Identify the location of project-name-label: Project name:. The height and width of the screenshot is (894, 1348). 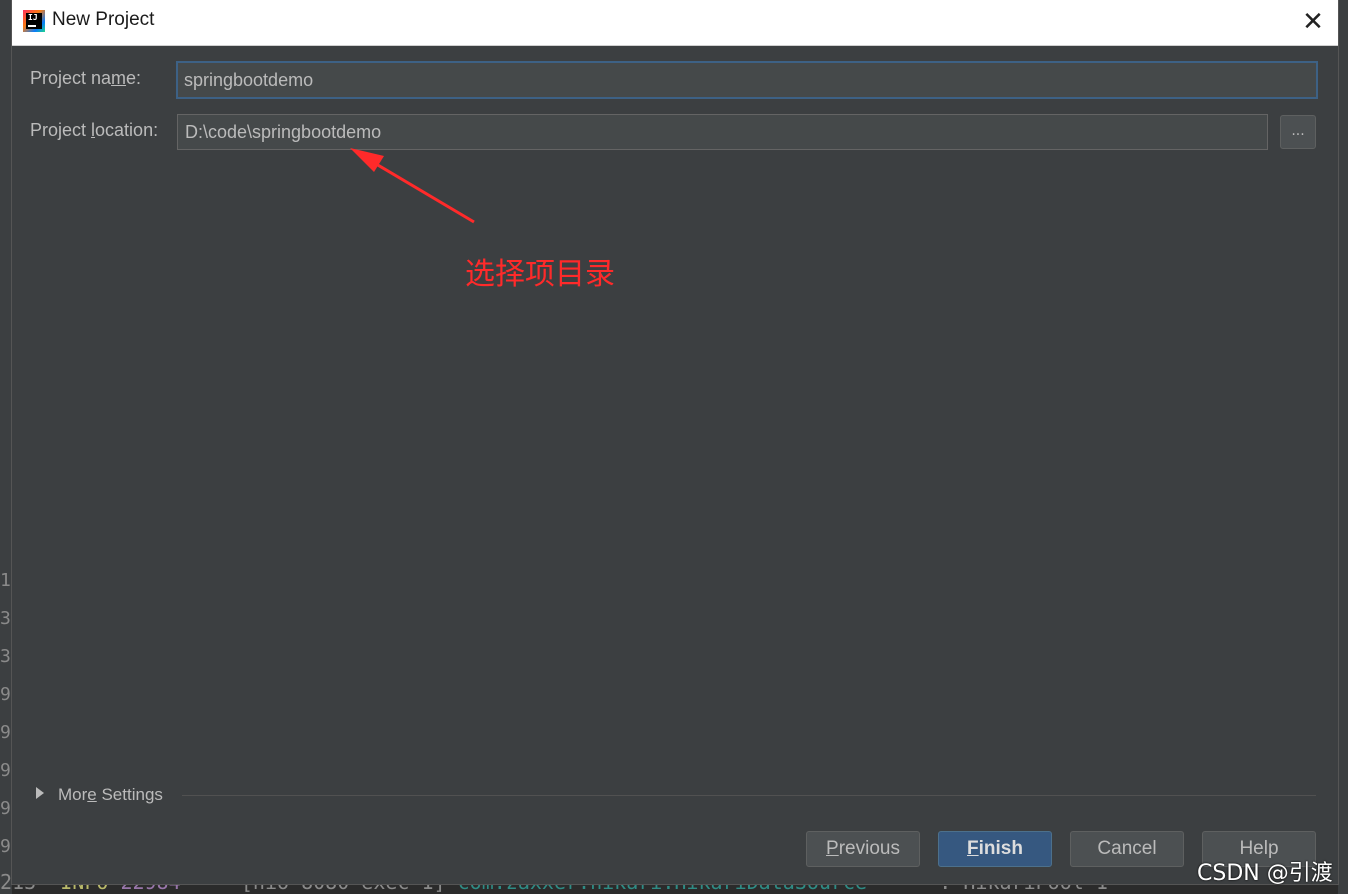
(86, 78).